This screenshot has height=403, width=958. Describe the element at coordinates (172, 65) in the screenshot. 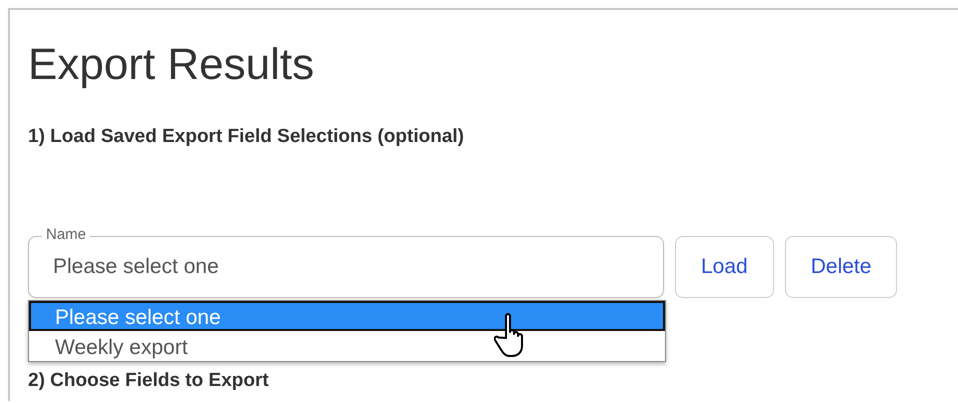

I see `page-title: Export Results` at that location.